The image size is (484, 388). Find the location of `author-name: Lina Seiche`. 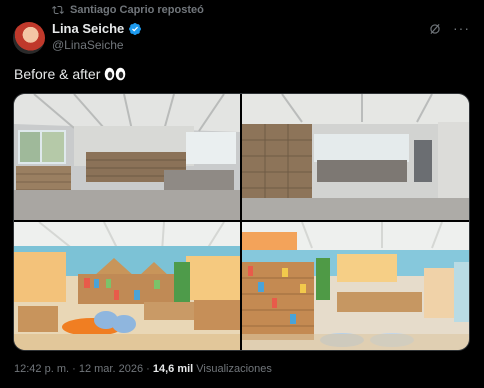

author-name: Lina Seiche is located at coordinates (88, 28).